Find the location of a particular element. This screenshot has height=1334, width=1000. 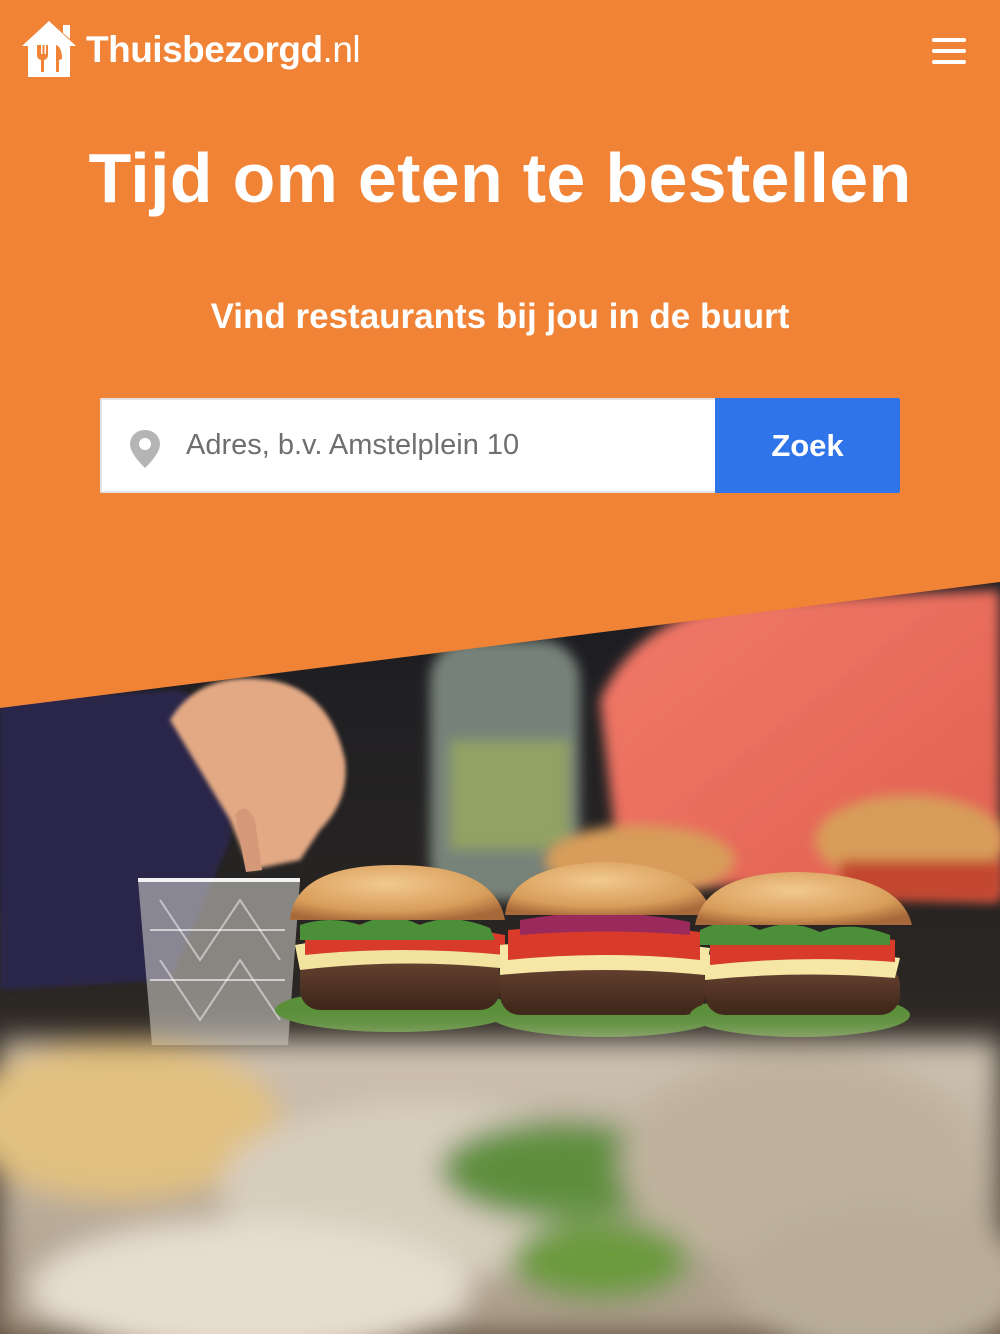

menu-bar-middle is located at coordinates (949, 51).